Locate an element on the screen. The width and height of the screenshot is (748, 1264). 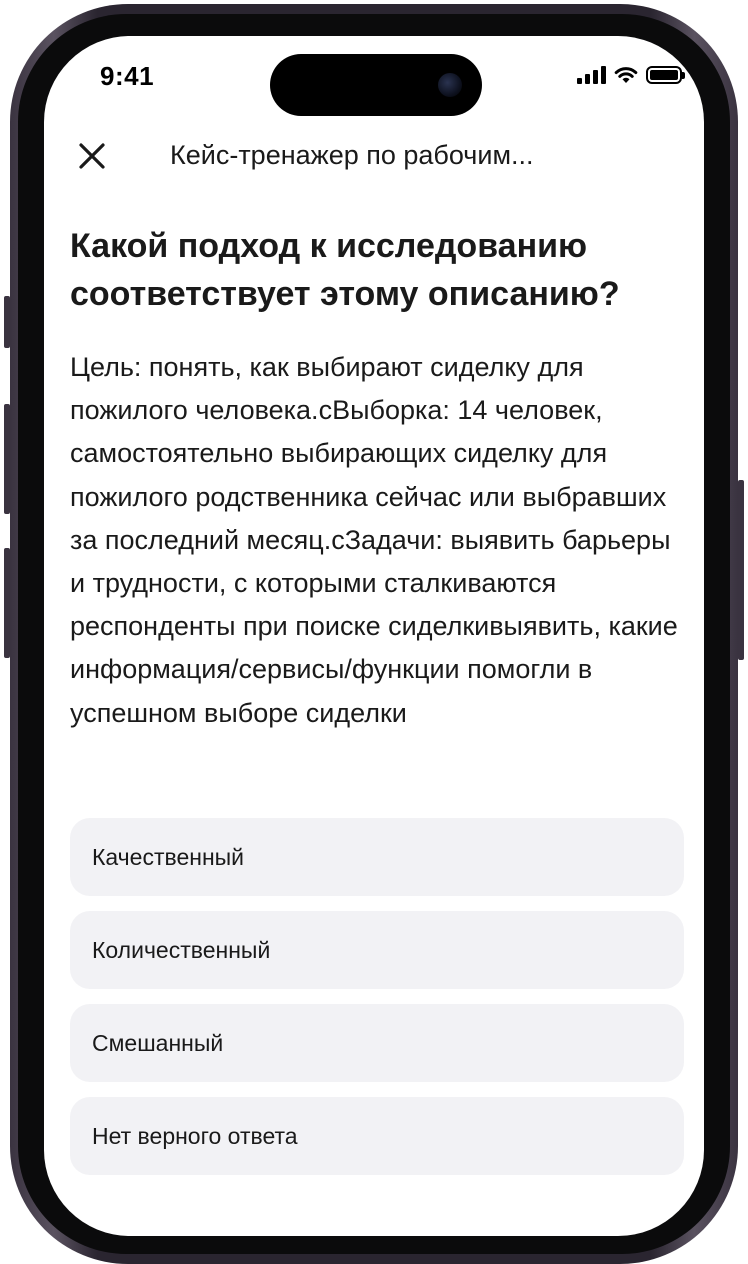
close-button is located at coordinates (92, 156).